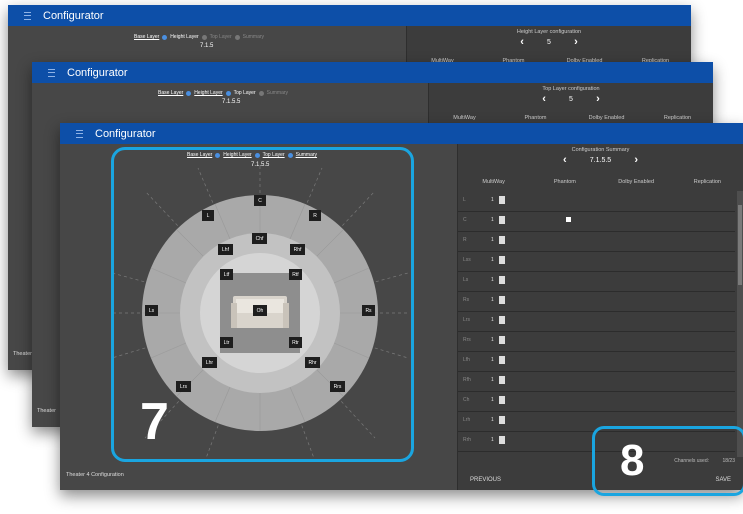  I want to click on table-row: C 1, so click(596, 221).